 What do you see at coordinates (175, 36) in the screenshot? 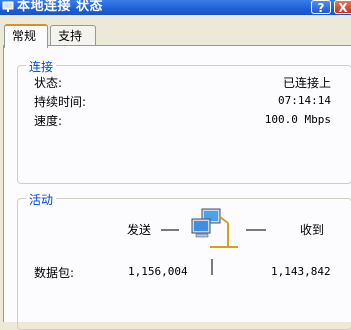
I see `tab-strip: 常规 支持` at bounding box center [175, 36].